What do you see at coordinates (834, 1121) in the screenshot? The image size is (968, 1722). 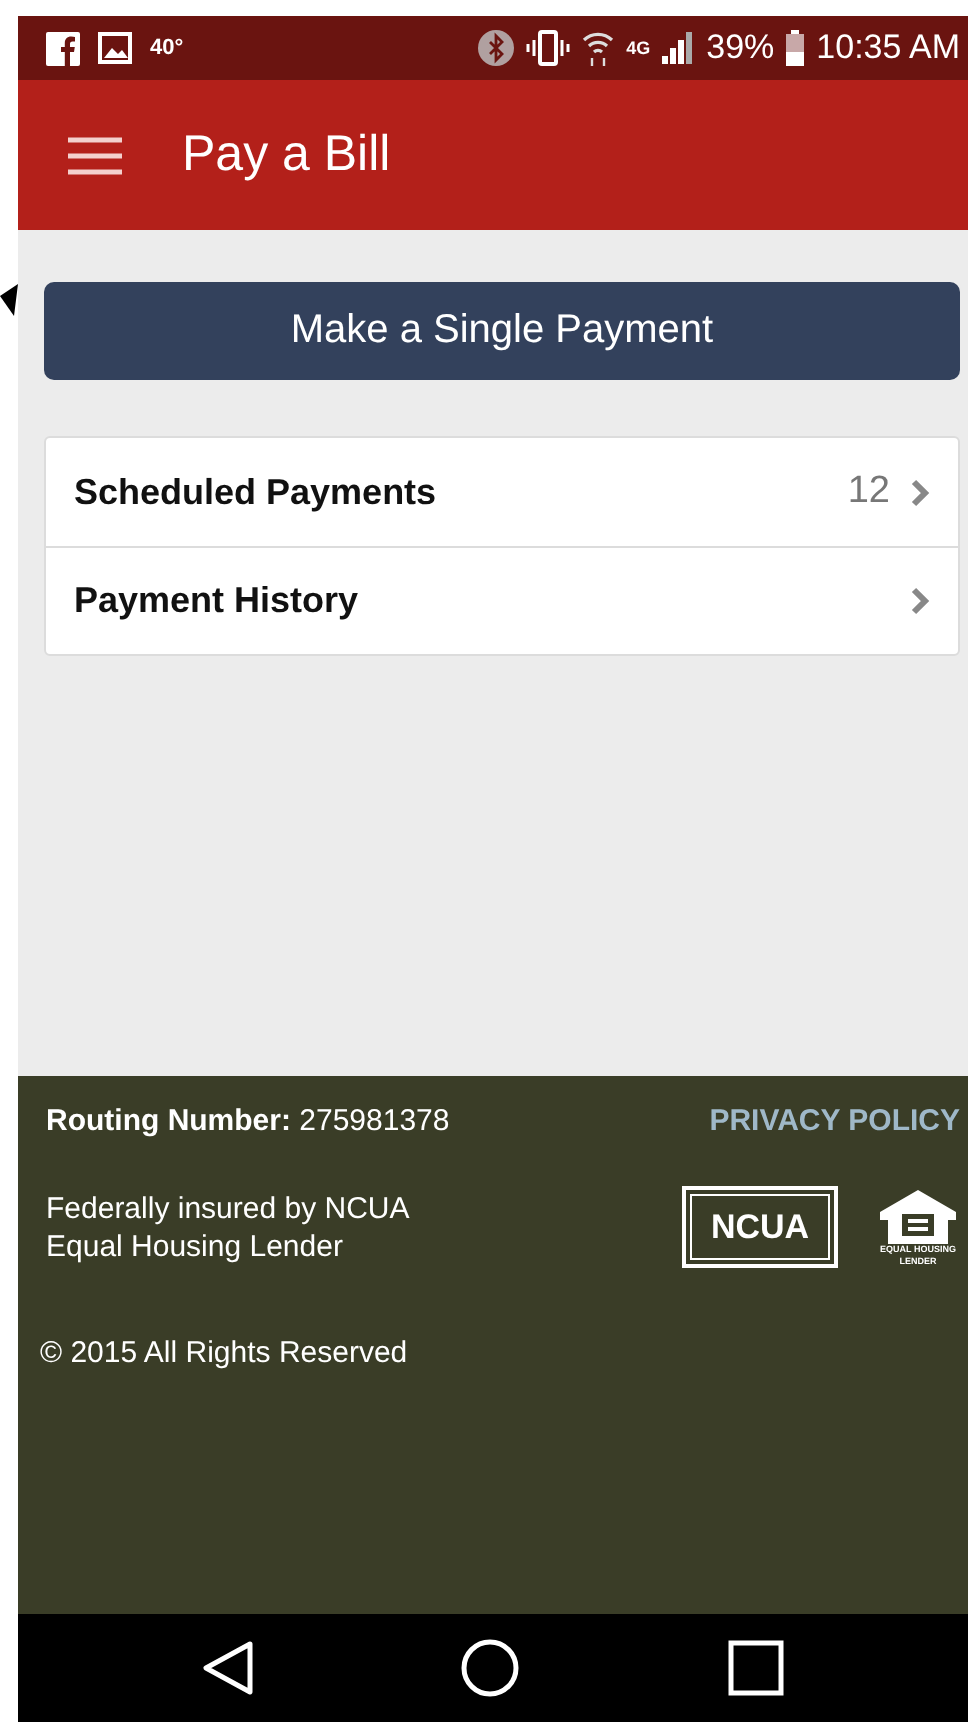 I see `privacy-policy-link: PRIVACY POLICY` at bounding box center [834, 1121].